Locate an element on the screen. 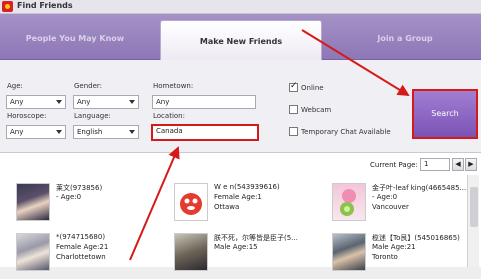  window-title: Find Friends is located at coordinates (45, 5).